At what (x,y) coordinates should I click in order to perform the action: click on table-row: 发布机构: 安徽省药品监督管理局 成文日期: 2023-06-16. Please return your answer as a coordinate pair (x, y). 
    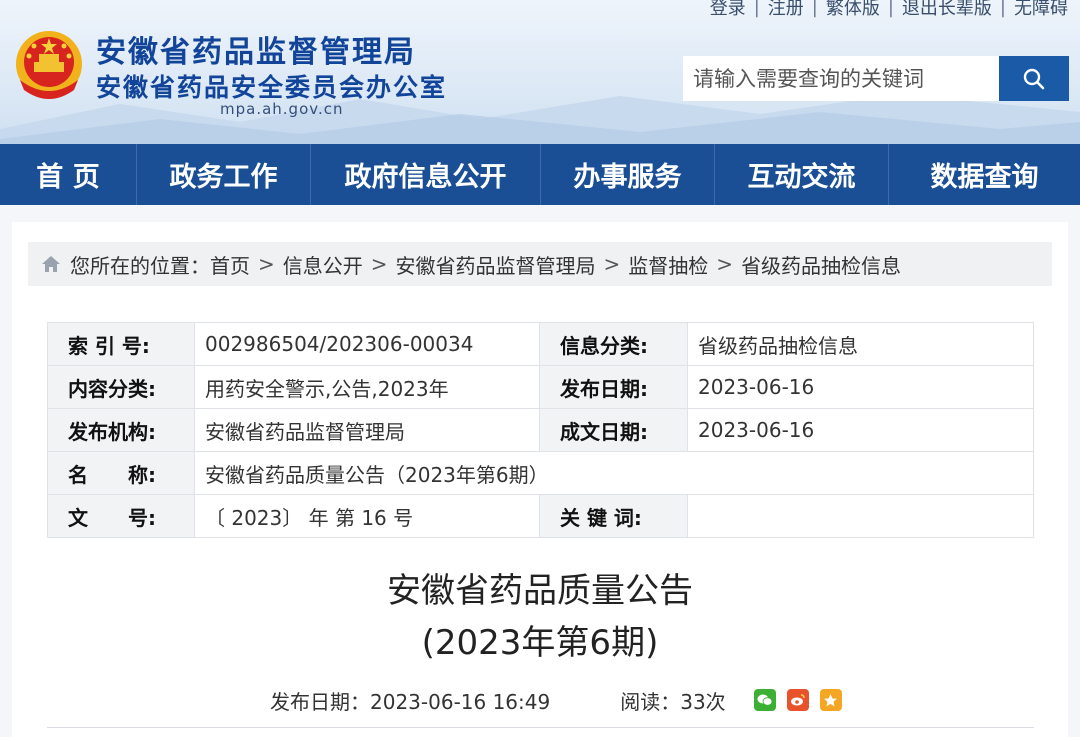
    Looking at the image, I should click on (540, 430).